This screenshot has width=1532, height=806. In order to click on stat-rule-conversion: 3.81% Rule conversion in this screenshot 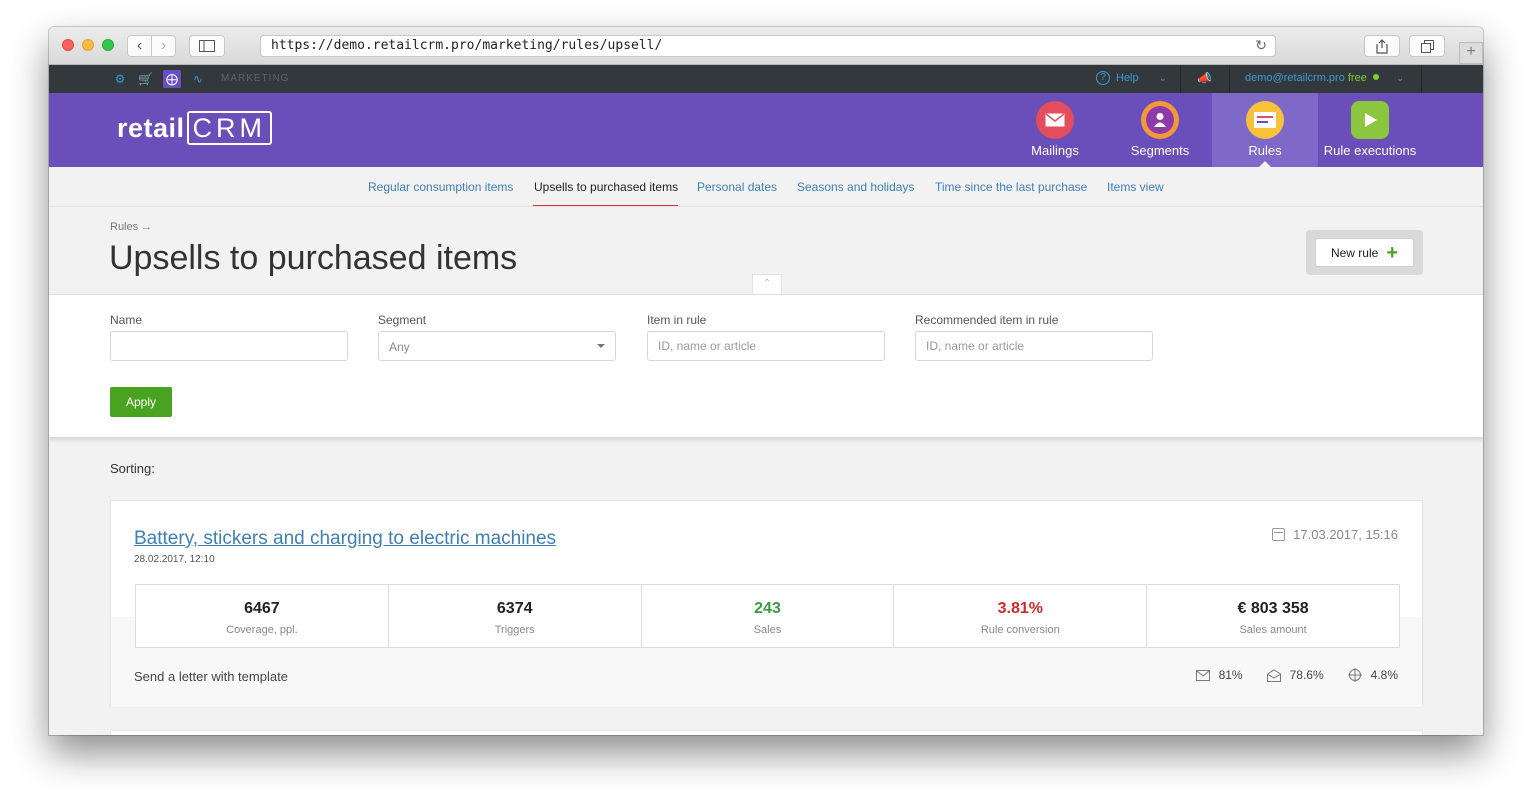, I will do `click(1021, 616)`.